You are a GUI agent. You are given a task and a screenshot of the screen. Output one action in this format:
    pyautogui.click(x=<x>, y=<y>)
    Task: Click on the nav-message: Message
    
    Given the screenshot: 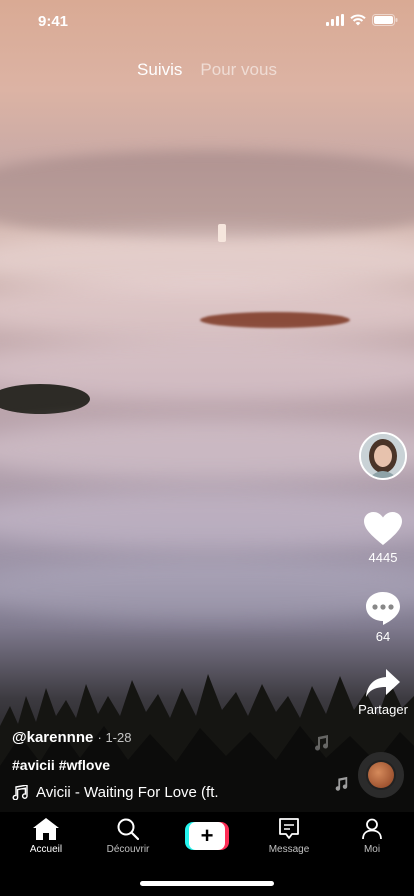 What is the action you would take?
    pyautogui.click(x=289, y=836)
    